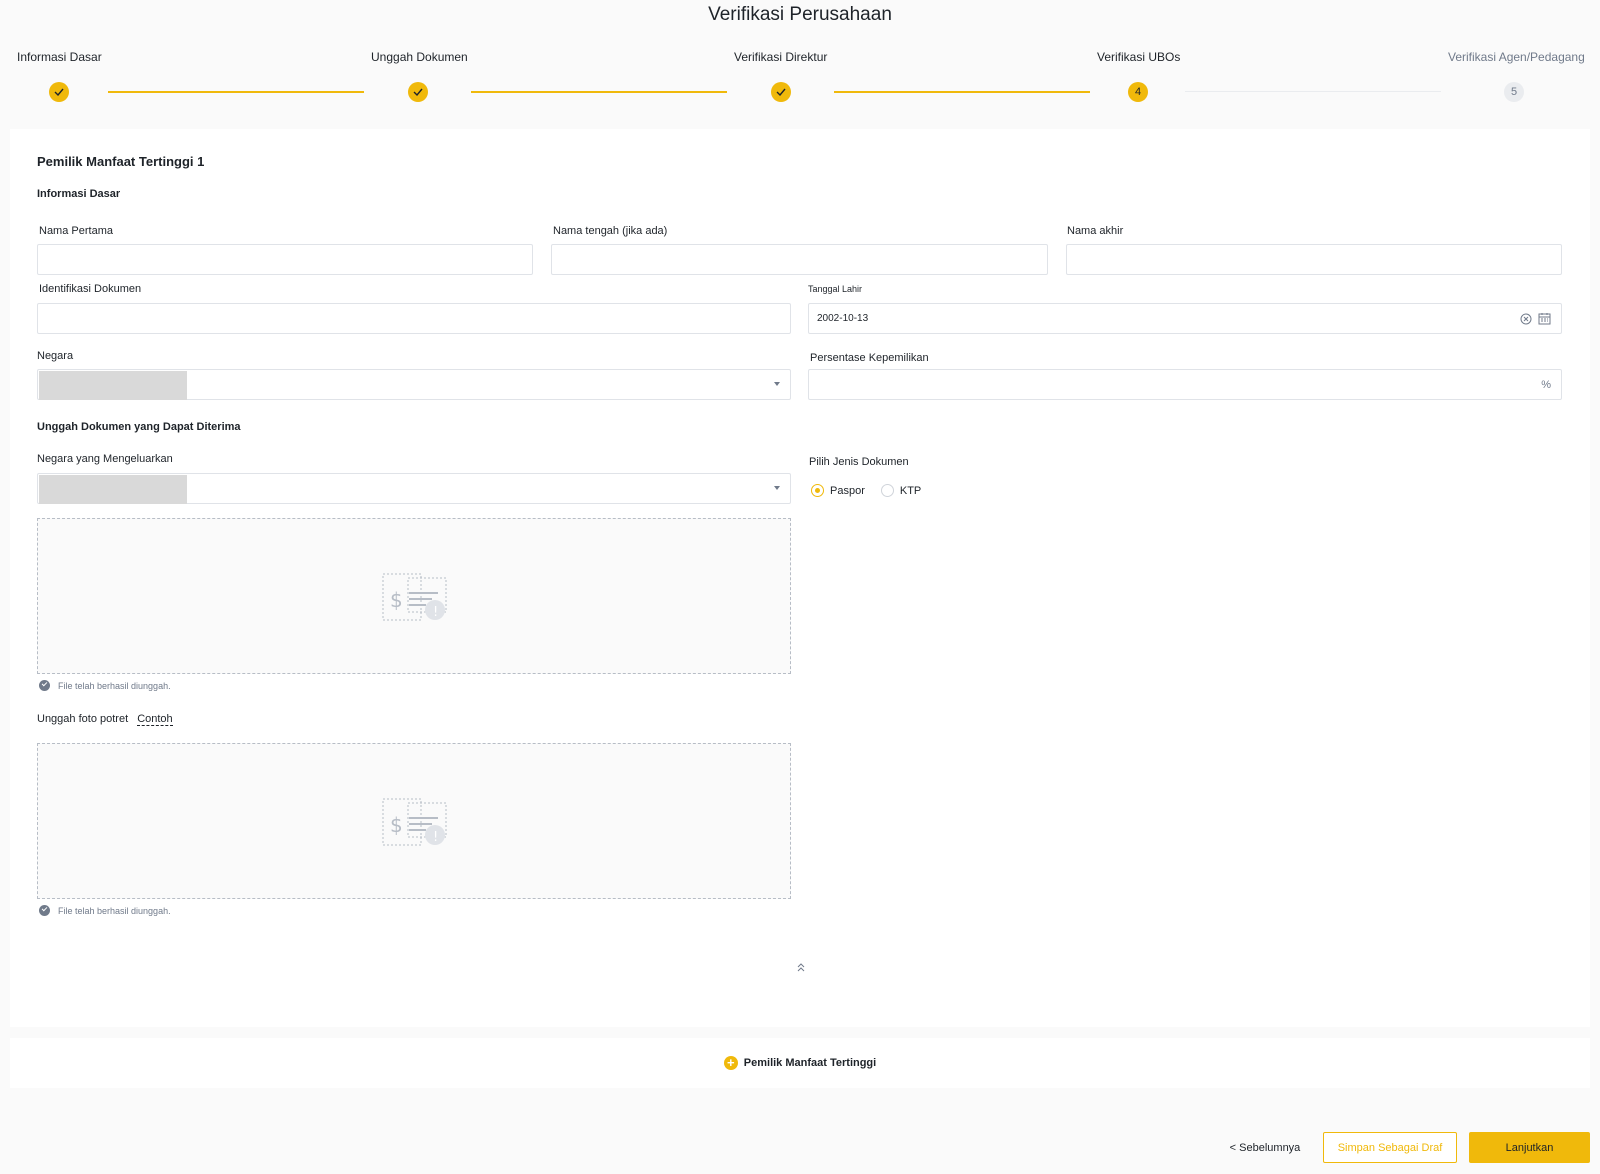  Describe the element at coordinates (83, 719) in the screenshot. I see `portrait-label: Unggah foto potret` at that location.